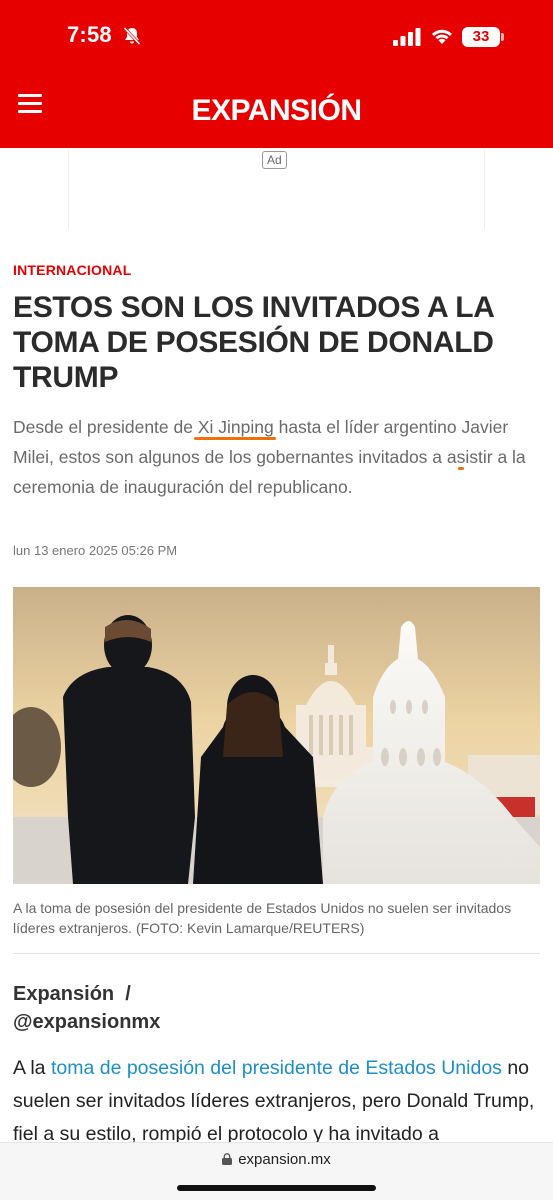 Image resolution: width=553 pixels, height=1200 pixels. I want to click on author-byline: Expansión / @expansionmx, so click(163, 1008).